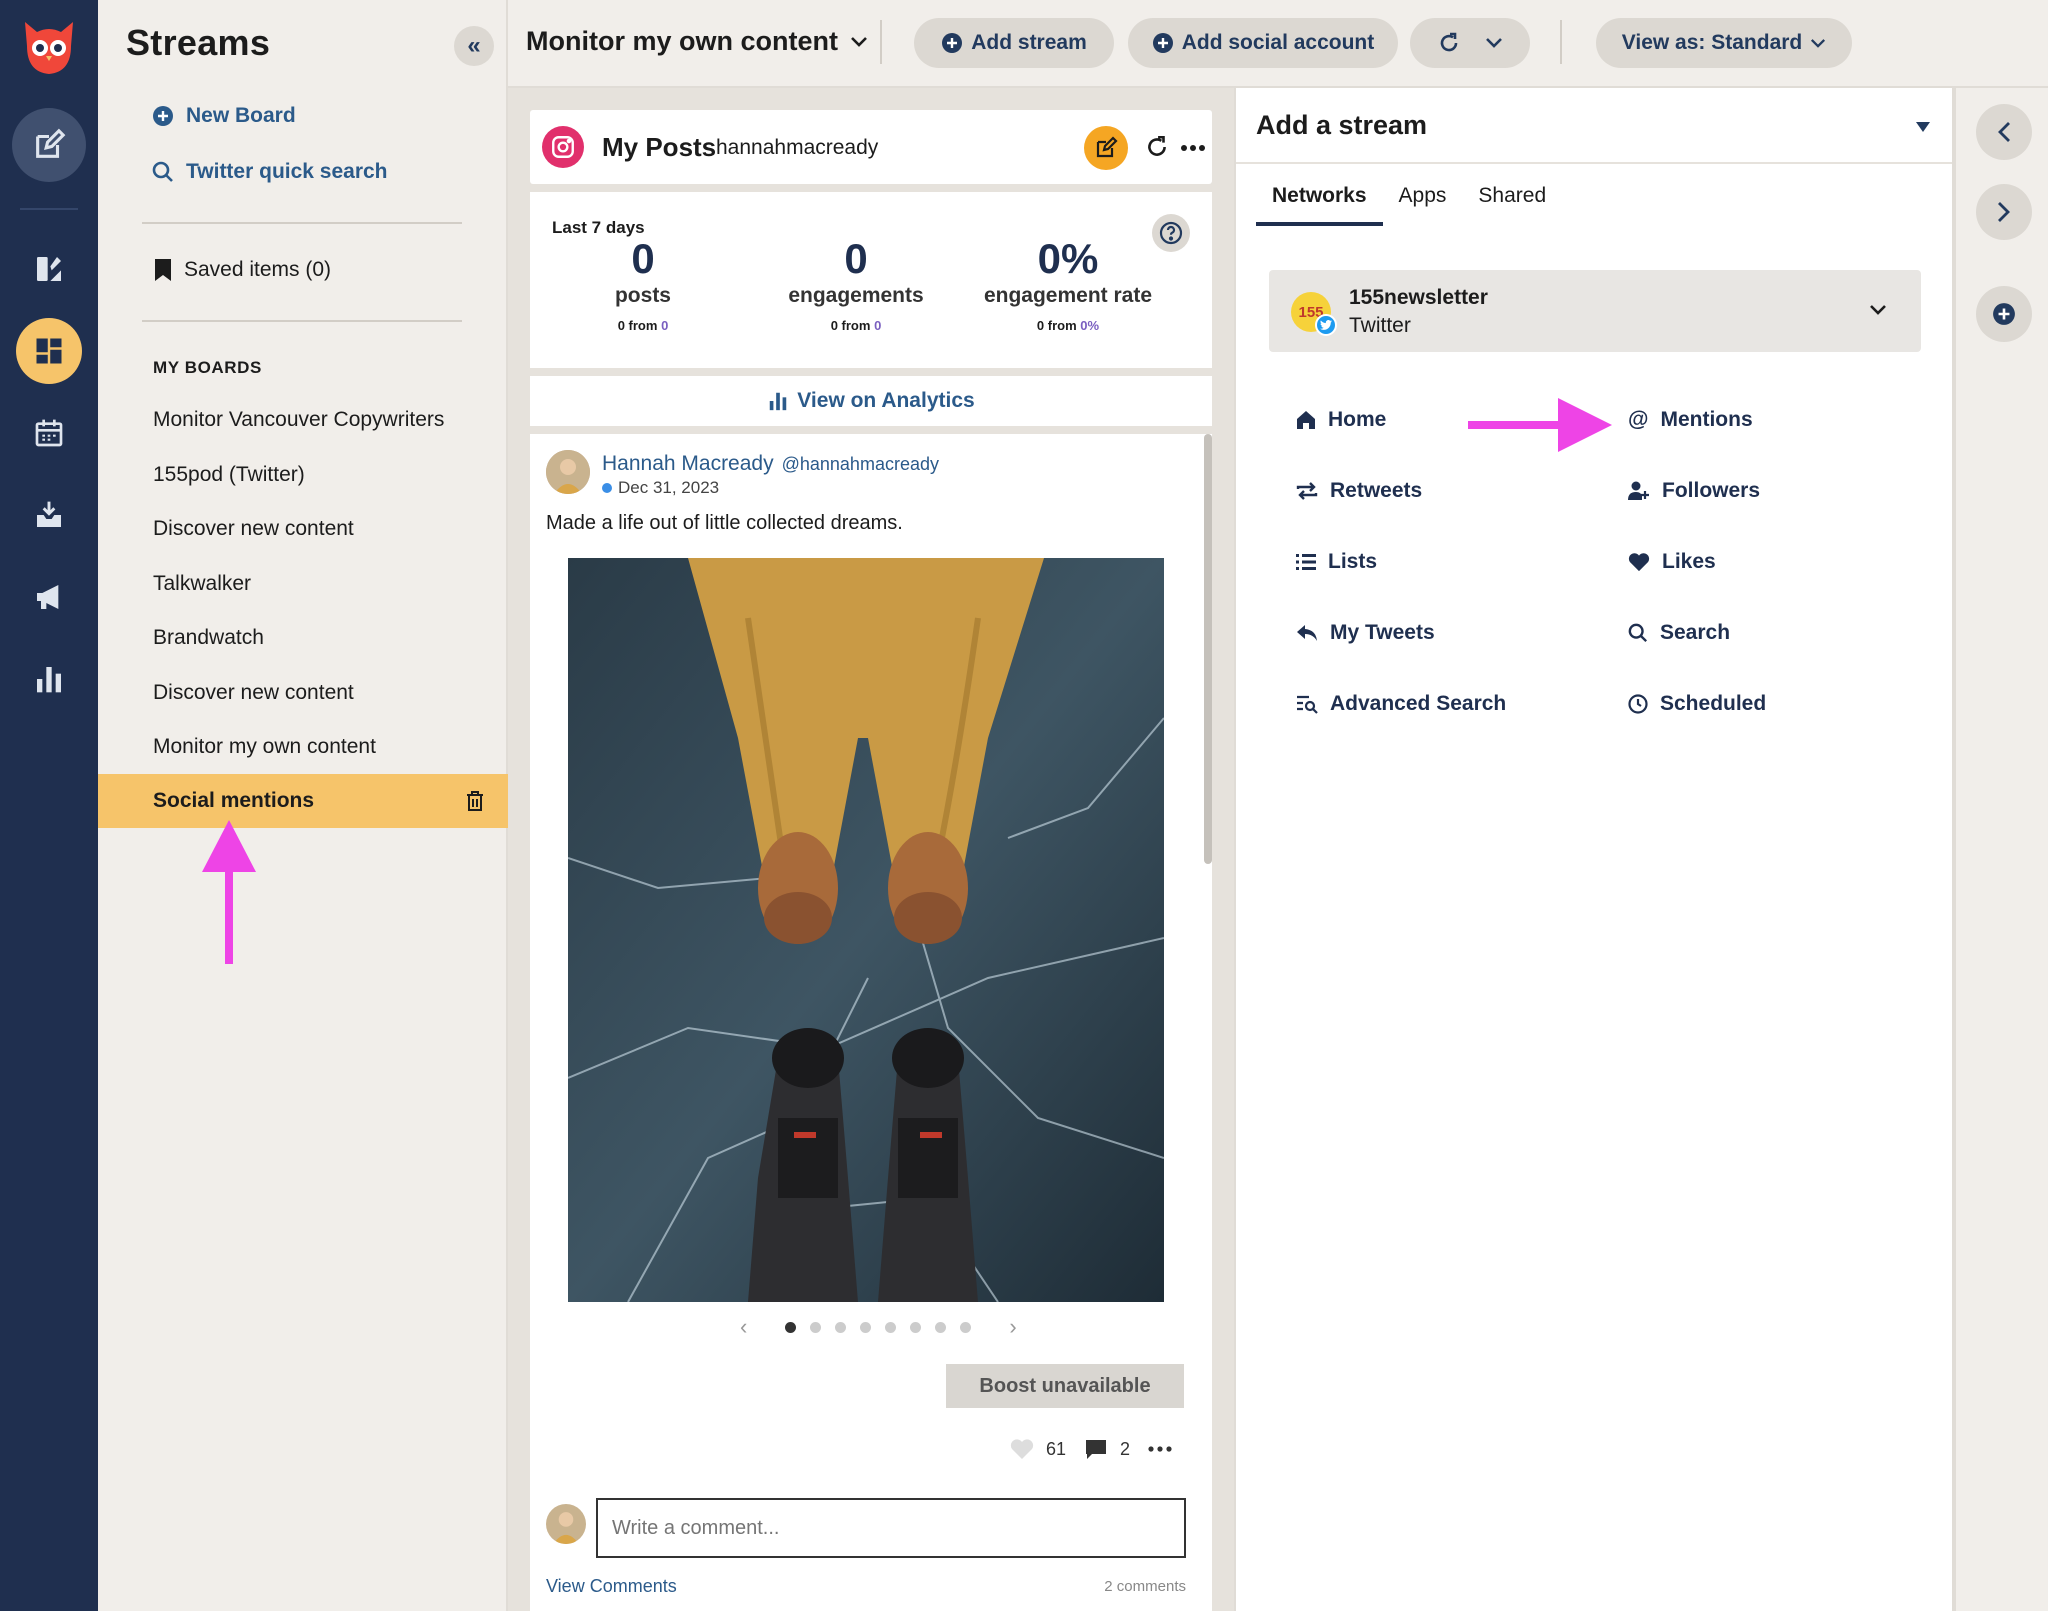 The height and width of the screenshot is (1611, 2048). What do you see at coordinates (1923, 127) in the screenshot?
I see `caret-down-icon` at bounding box center [1923, 127].